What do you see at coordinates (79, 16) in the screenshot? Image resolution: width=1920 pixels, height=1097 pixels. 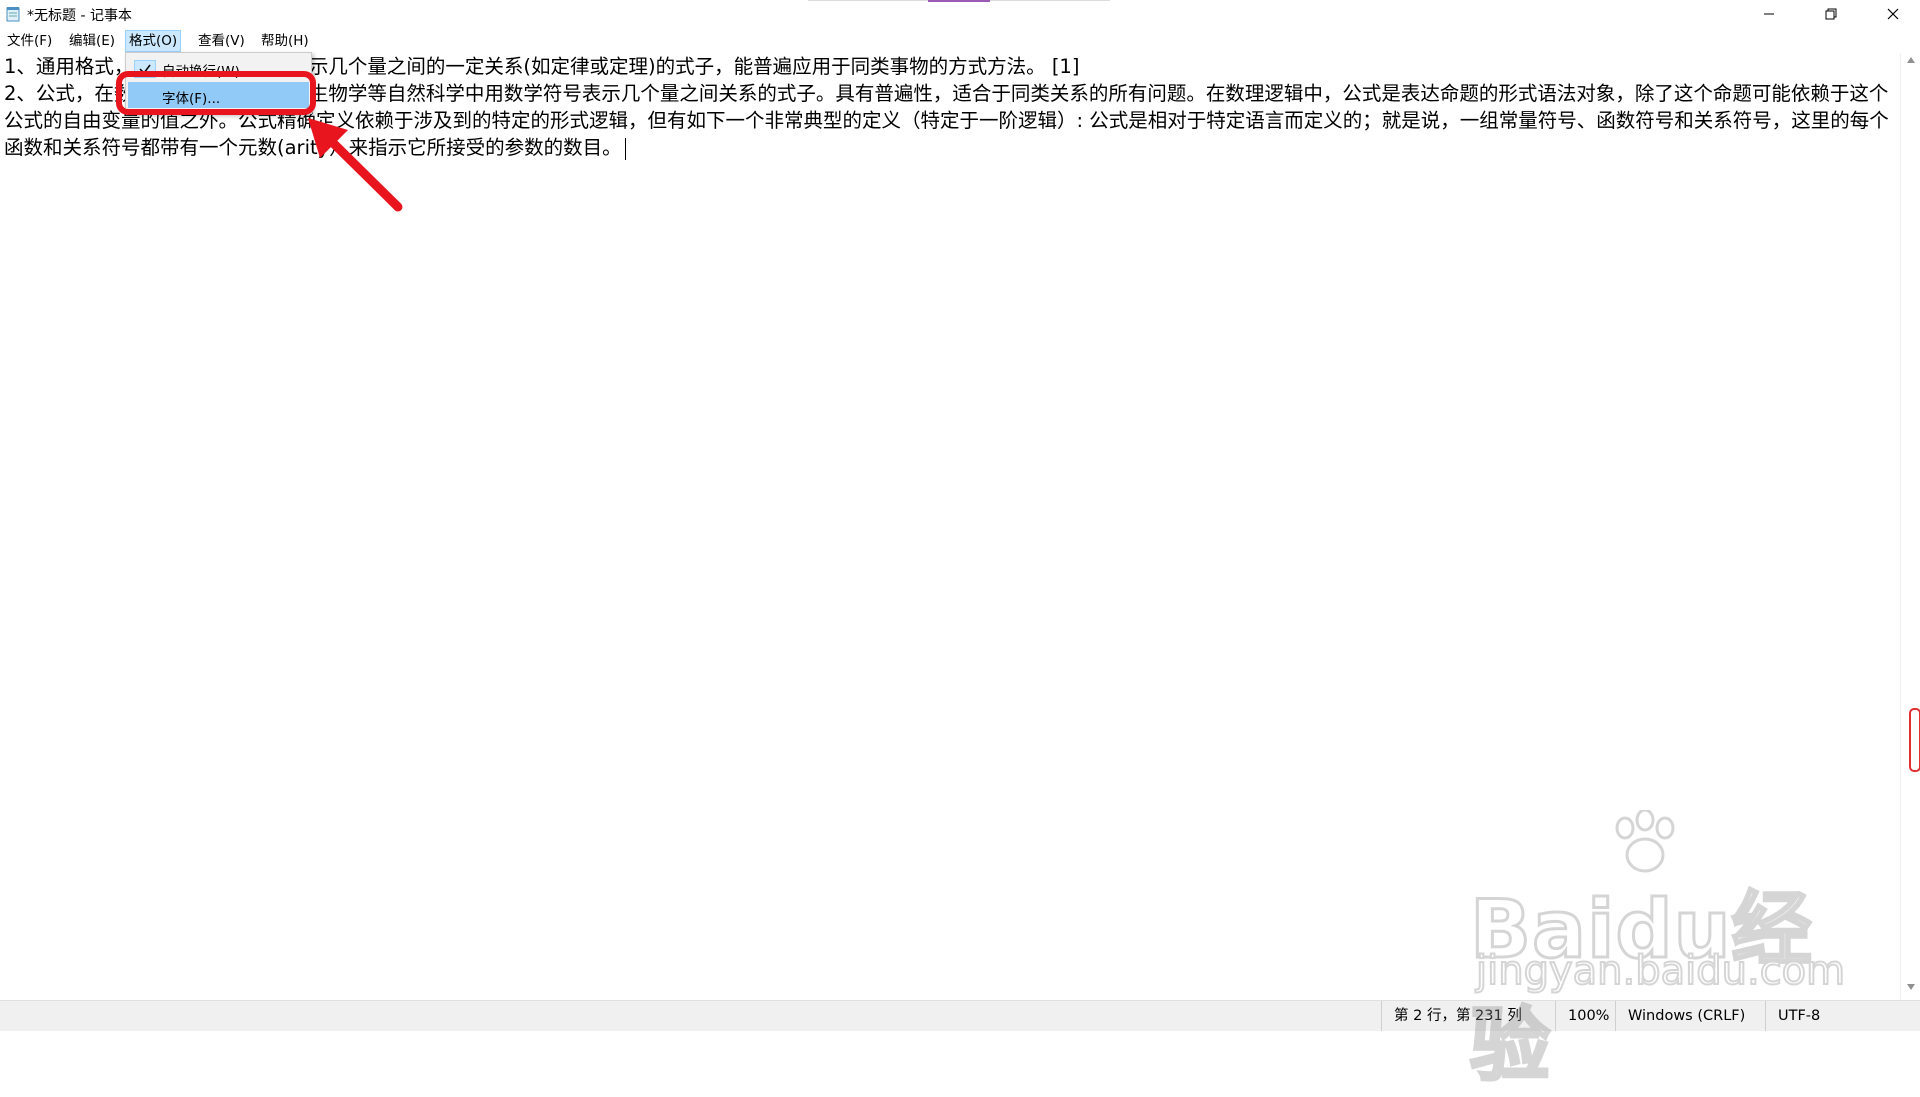 I see `window-title: *无标题 - 记事本` at bounding box center [79, 16].